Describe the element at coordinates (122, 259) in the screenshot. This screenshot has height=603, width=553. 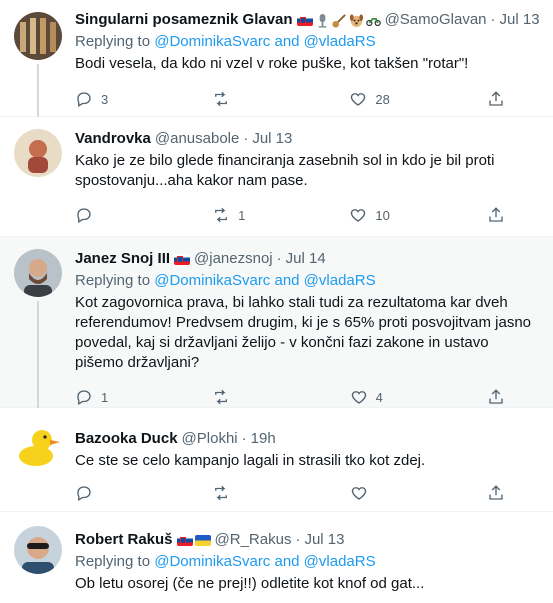
I see `display-name: Janez Snoj III` at that location.